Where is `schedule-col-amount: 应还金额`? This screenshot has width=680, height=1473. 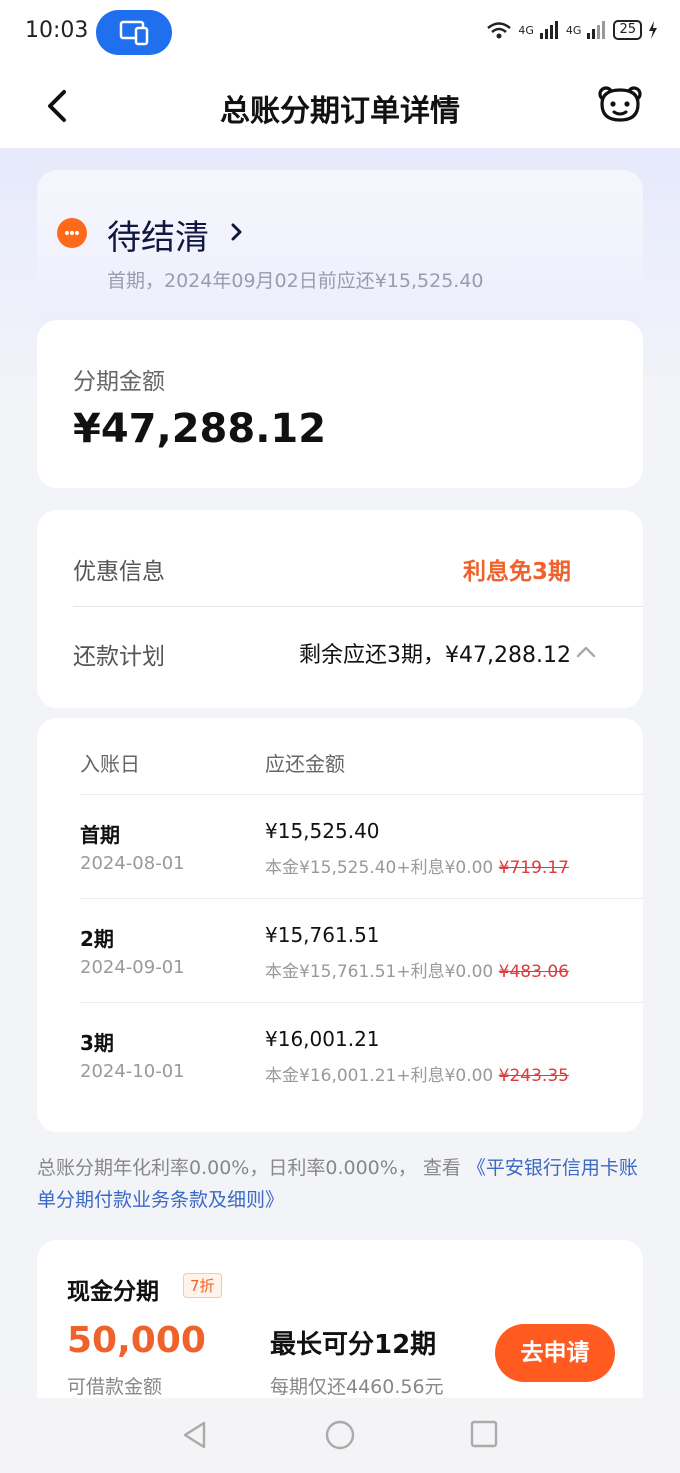
schedule-col-amount: 应还金额 is located at coordinates (305, 764).